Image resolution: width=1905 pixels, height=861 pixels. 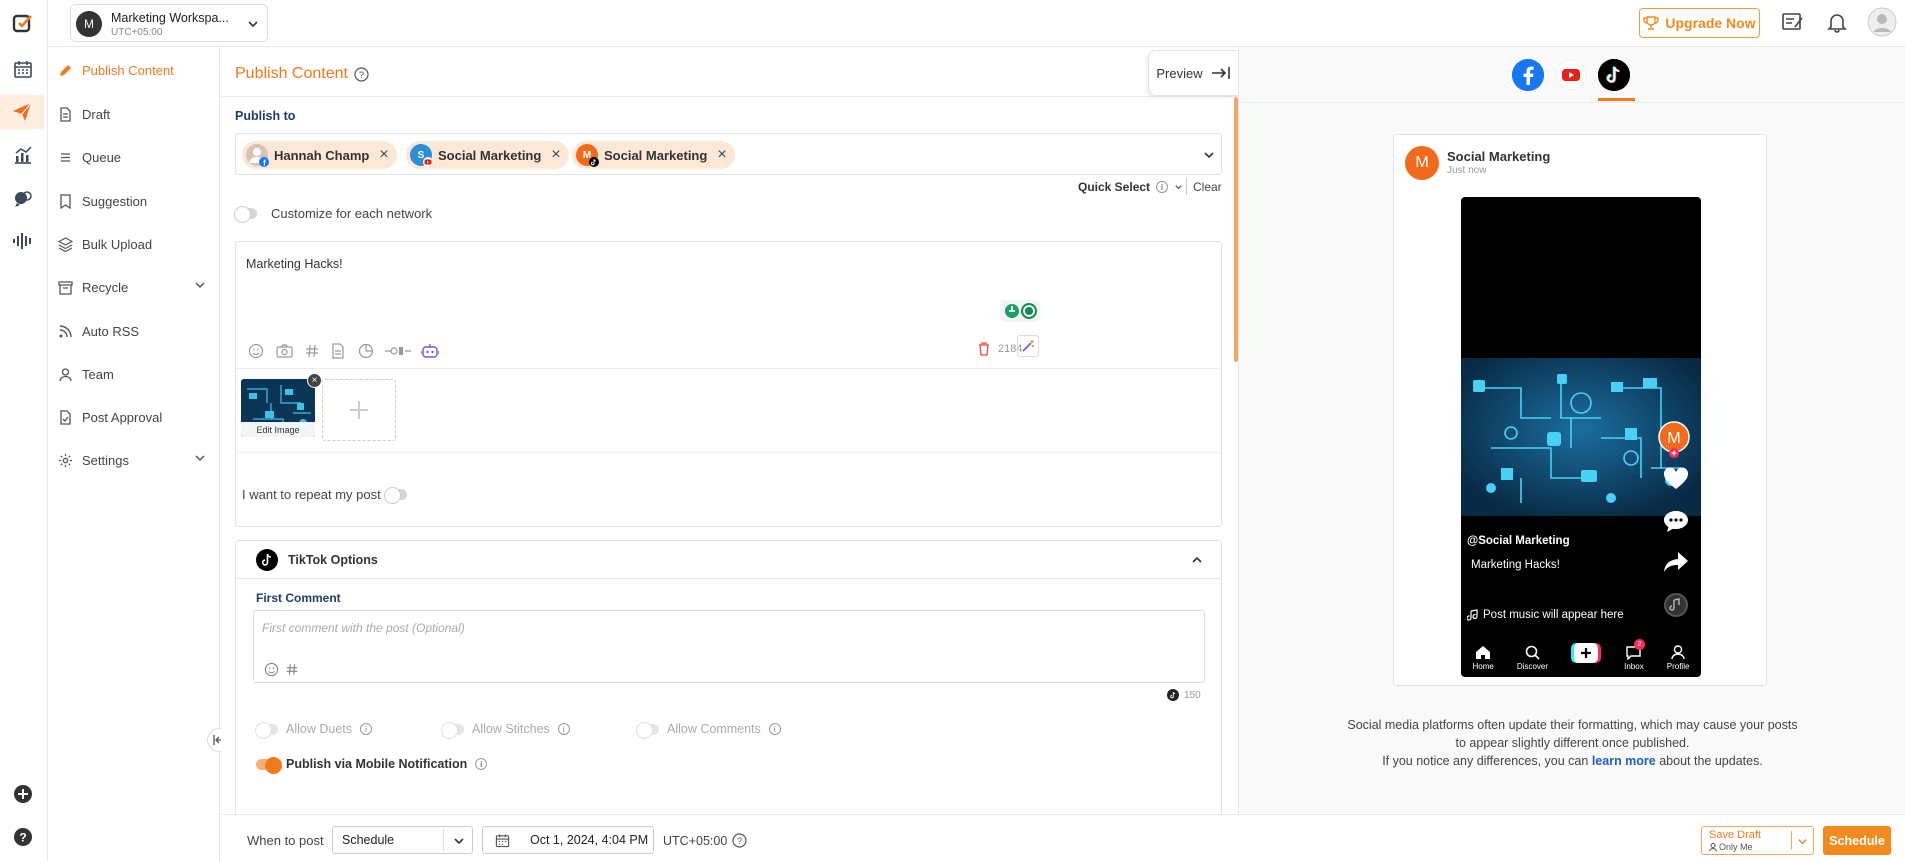 I want to click on trash-icon, so click(x=984, y=349).